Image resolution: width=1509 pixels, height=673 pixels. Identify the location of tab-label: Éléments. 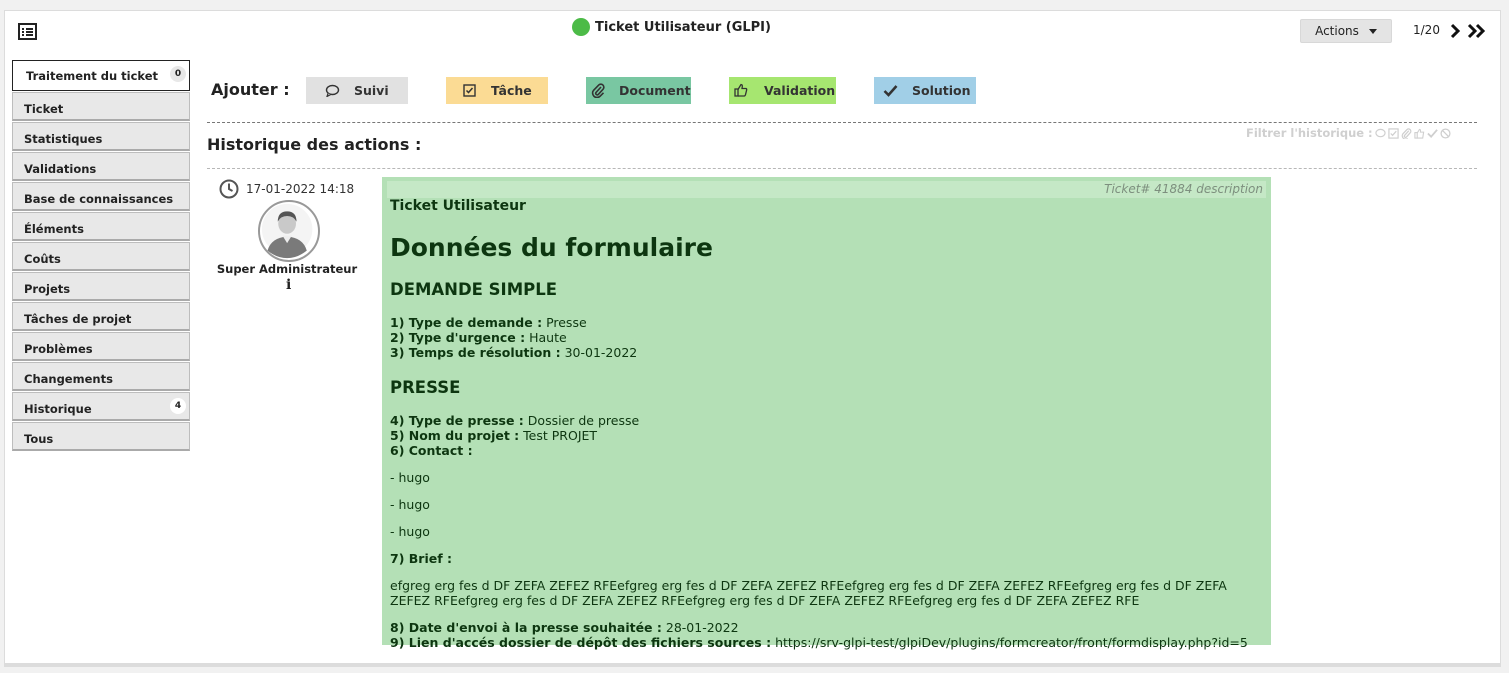
(54, 229).